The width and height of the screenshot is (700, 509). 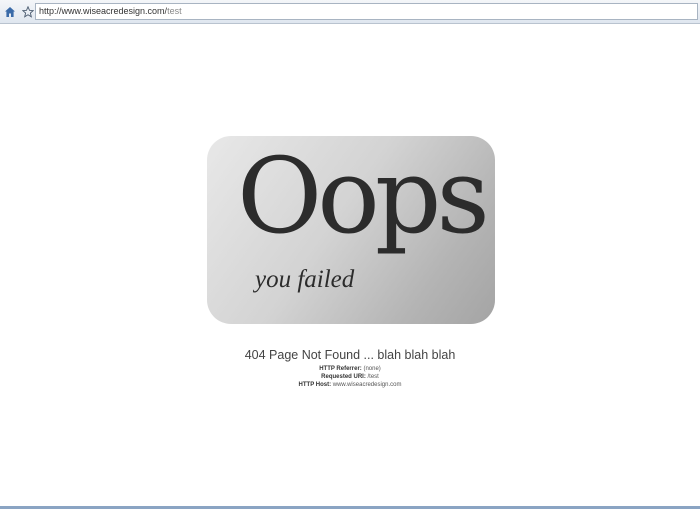 What do you see at coordinates (343, 377) in the screenshot?
I see `requested-uri-label: Requested URI:` at bounding box center [343, 377].